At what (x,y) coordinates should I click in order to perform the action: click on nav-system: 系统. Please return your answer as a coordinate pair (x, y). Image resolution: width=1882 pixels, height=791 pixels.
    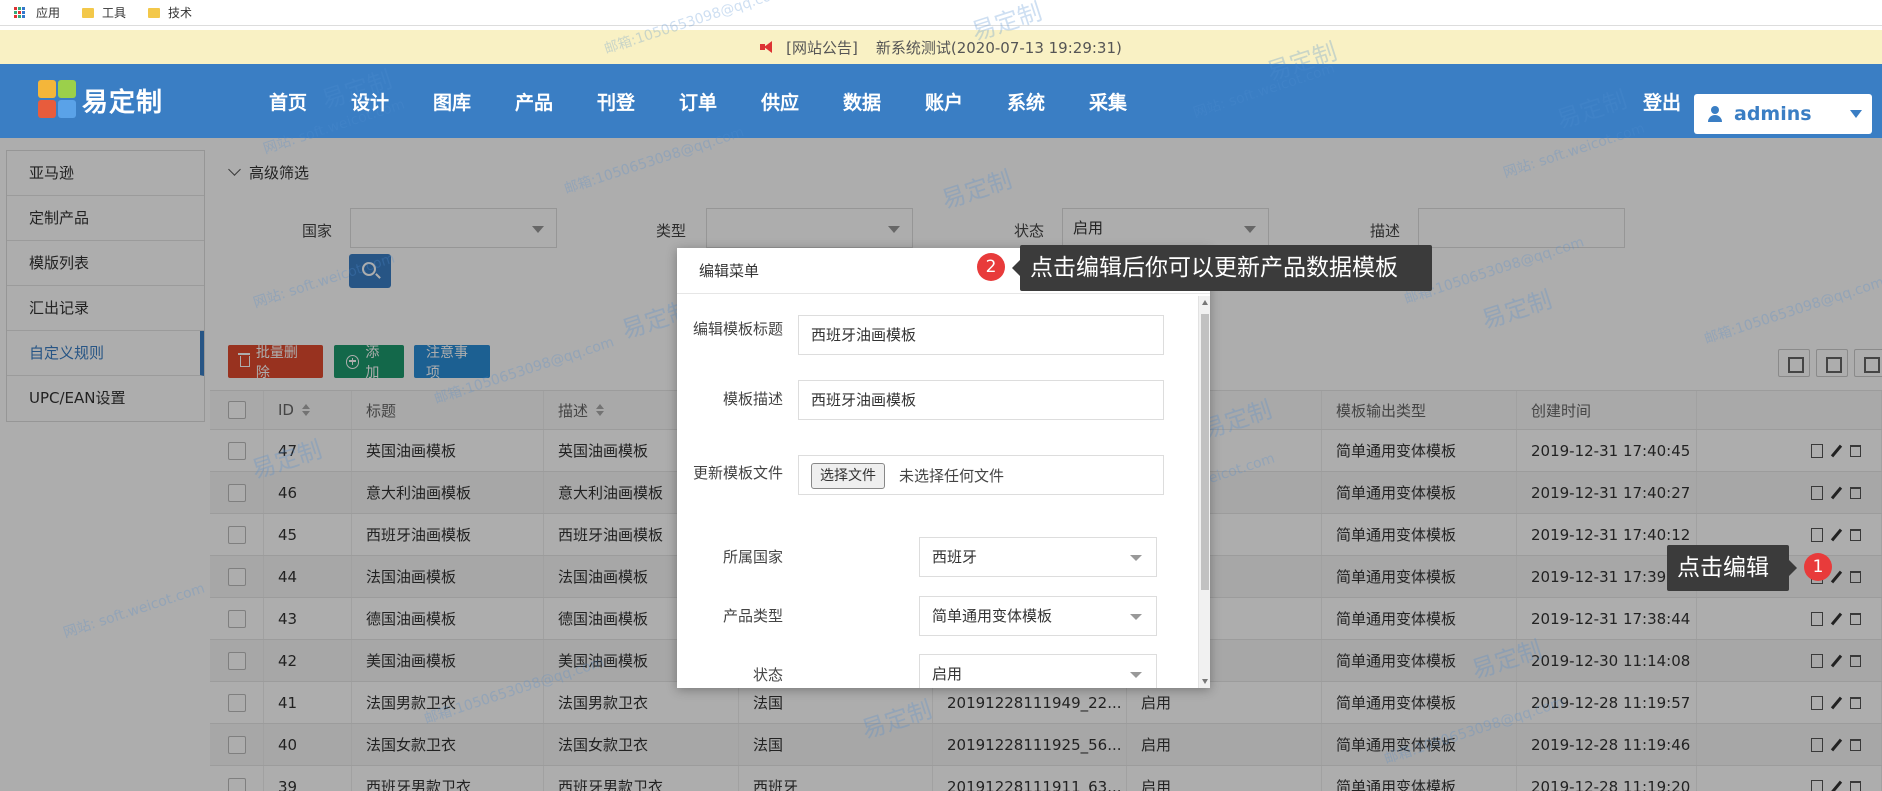
    Looking at the image, I should click on (1026, 101).